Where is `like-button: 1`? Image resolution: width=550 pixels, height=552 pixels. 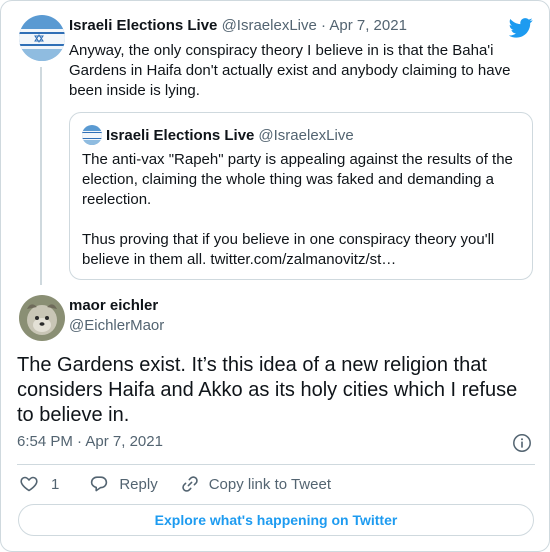 like-button: 1 is located at coordinates (38, 484).